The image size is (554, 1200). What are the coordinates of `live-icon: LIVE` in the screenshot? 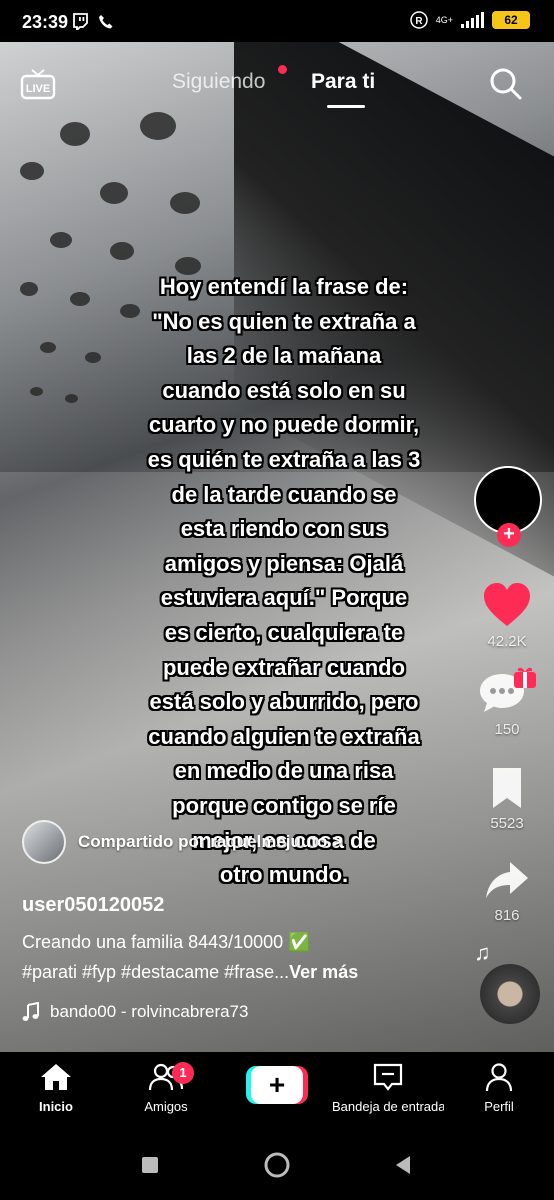 It's located at (38, 84).